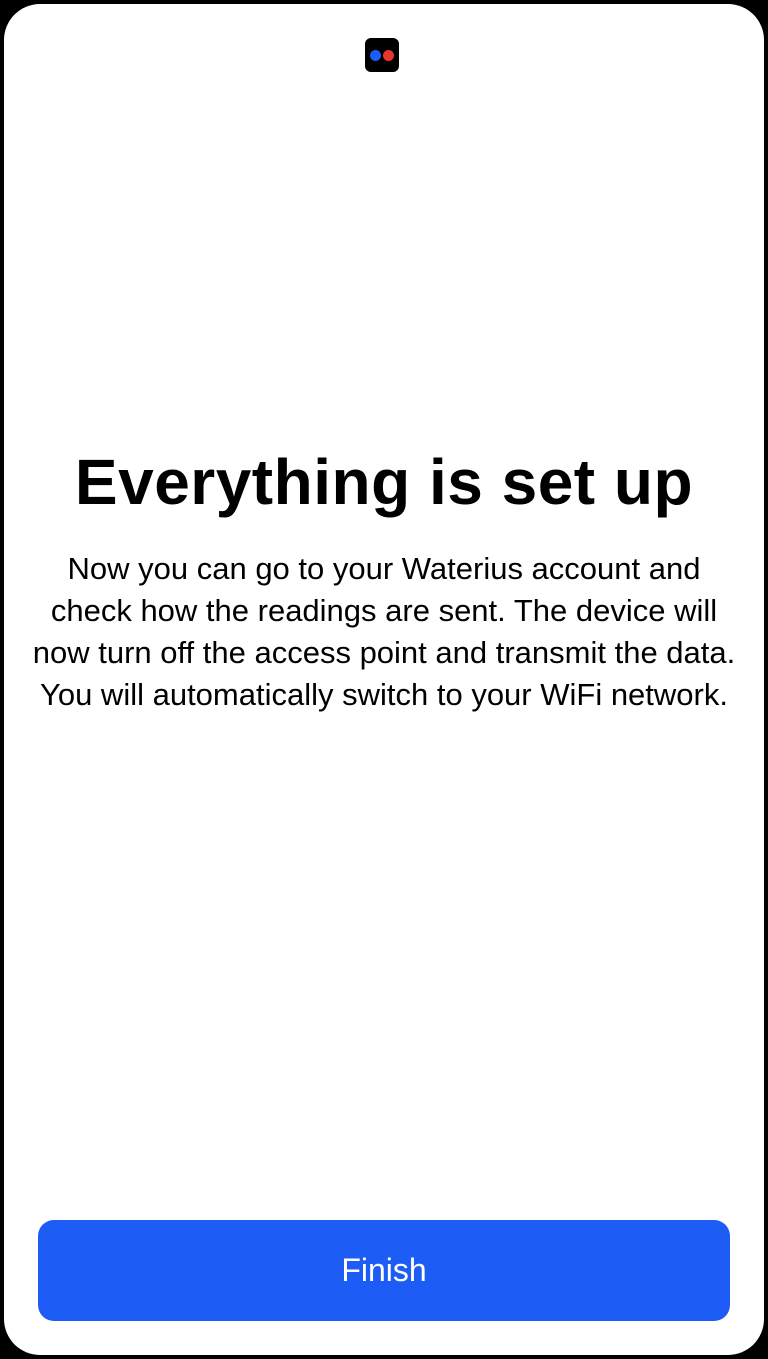 The image size is (768, 1359). Describe the element at coordinates (382, 55) in the screenshot. I see `waterius-logo-icon` at that location.